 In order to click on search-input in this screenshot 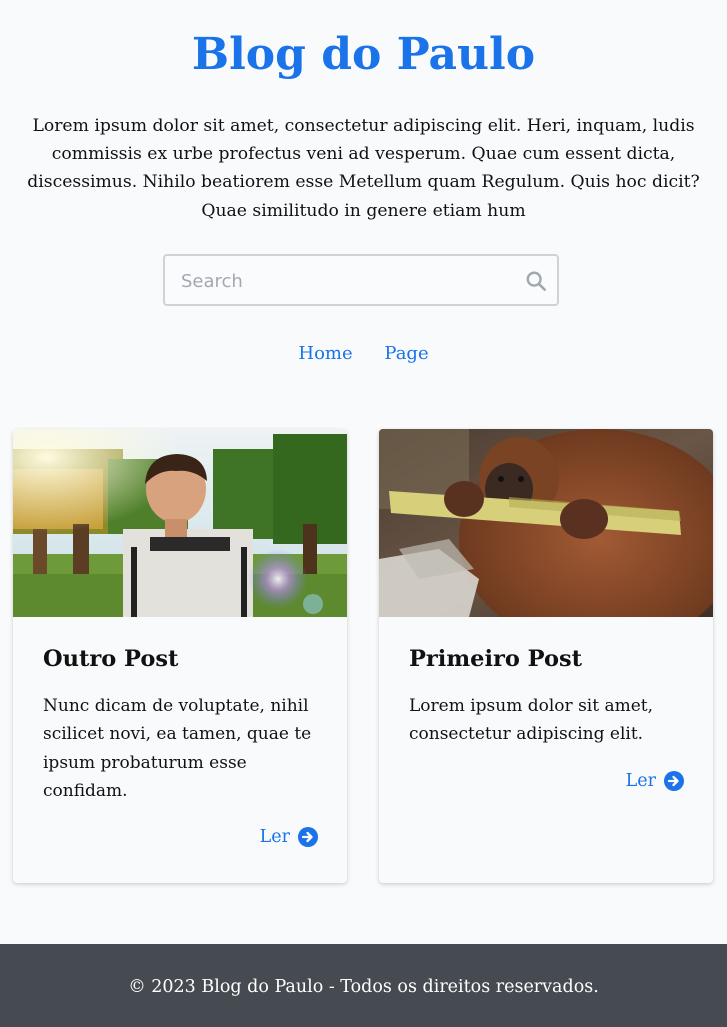, I will do `click(351, 281)`.